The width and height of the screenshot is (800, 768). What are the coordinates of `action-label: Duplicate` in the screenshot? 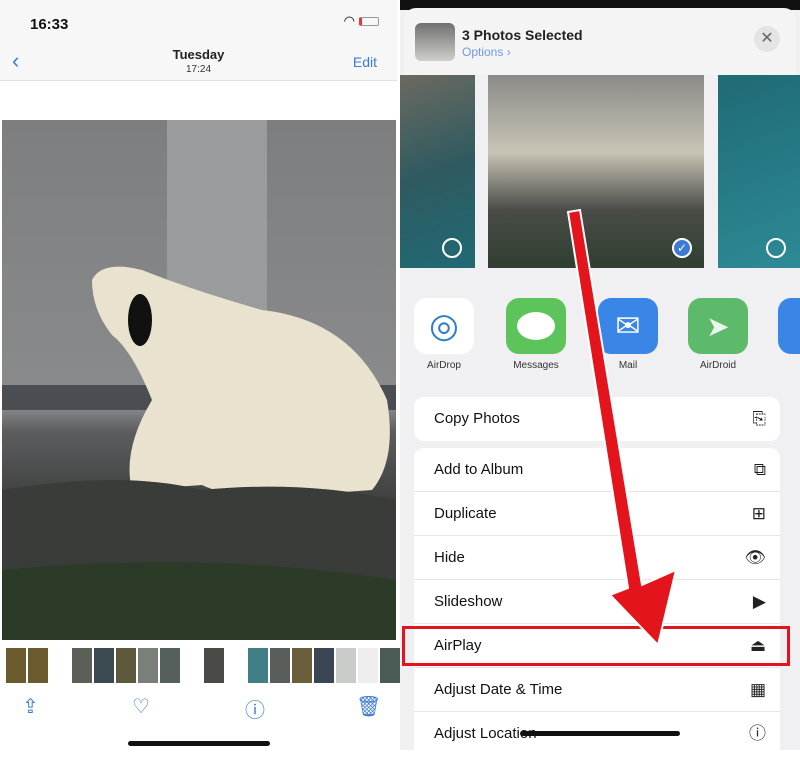 It's located at (465, 513).